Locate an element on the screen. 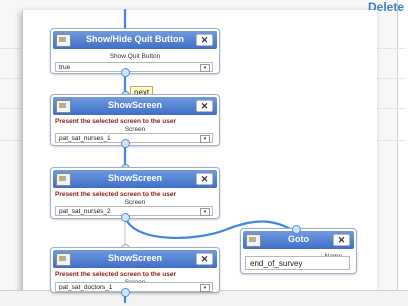 Image resolution: width=408 pixels, height=306 pixels. select-value: pat_sat_nurses_1 is located at coordinates (85, 138).